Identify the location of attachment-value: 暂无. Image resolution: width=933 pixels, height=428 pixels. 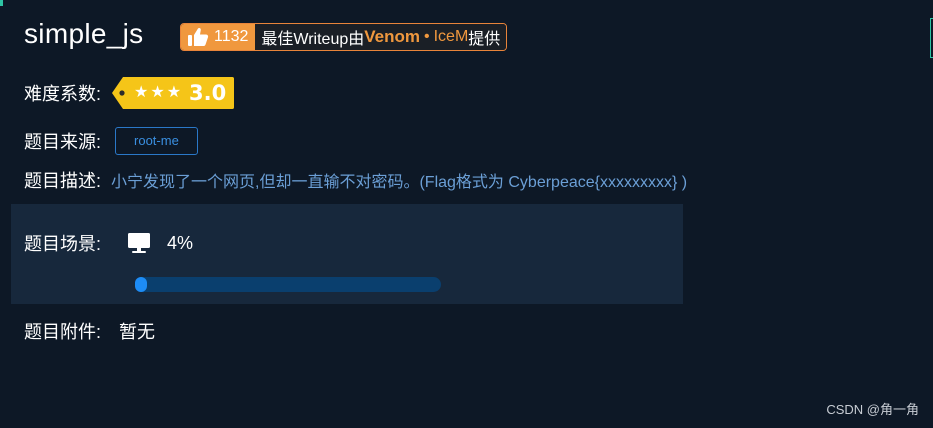
(137, 332).